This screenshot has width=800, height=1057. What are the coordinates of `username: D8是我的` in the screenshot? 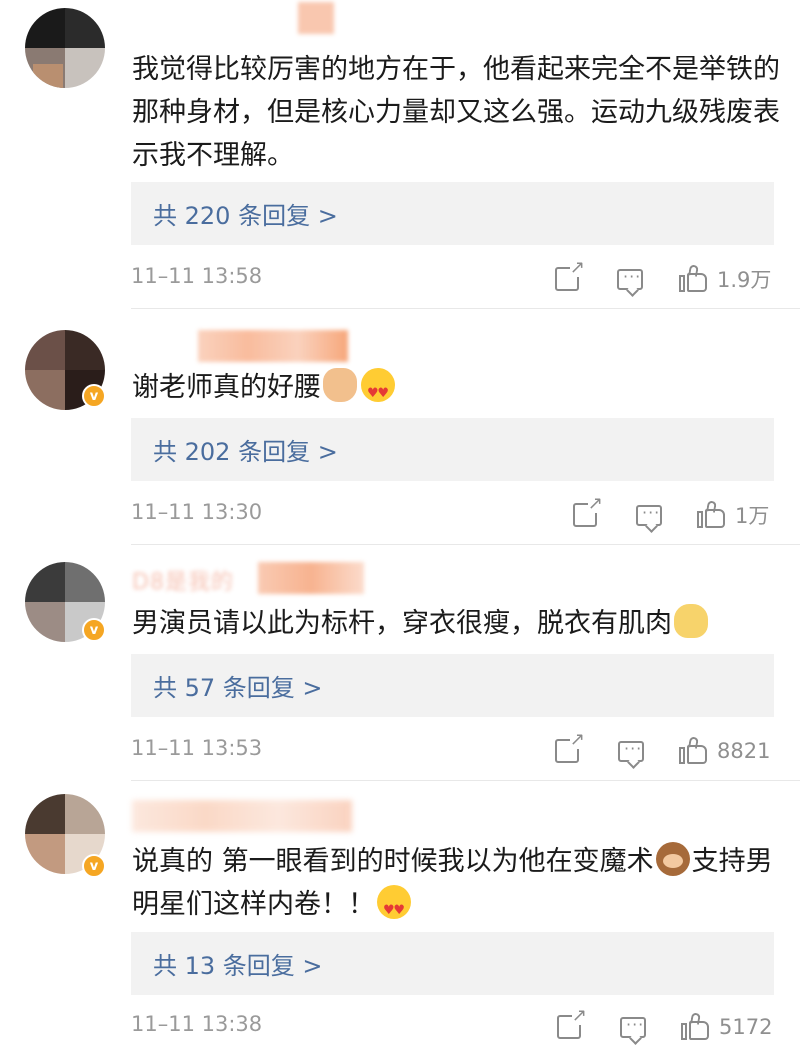 It's located at (183, 579).